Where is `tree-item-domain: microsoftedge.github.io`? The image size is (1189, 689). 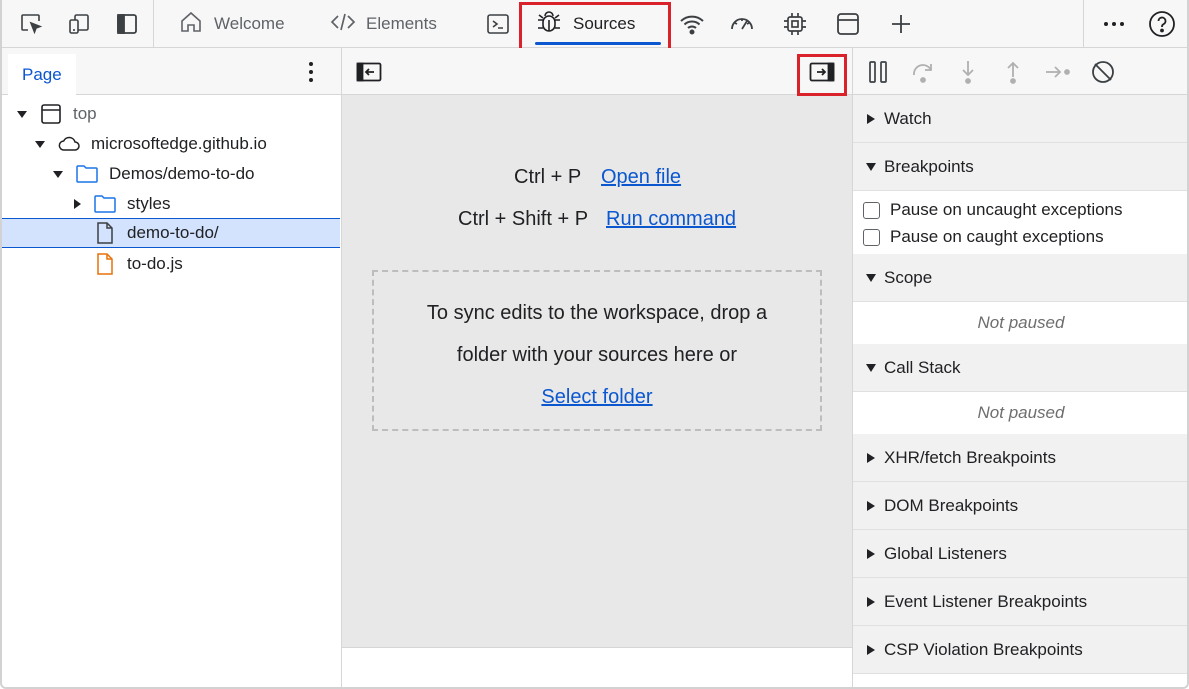
tree-item-domain: microsoftedge.github.io is located at coordinates (171, 144).